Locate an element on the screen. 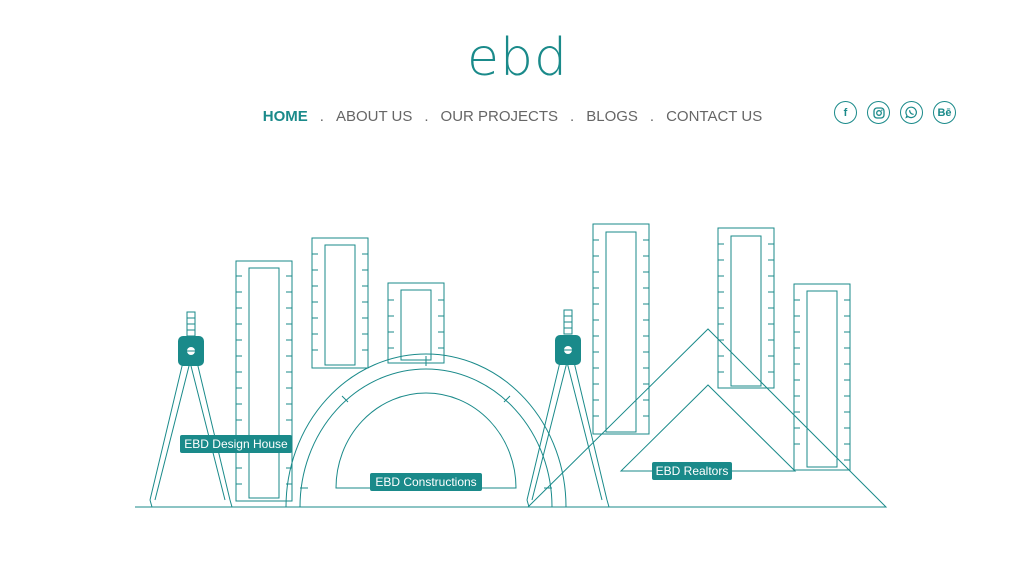 Image resolution: width=1035 pixels, height=586 pixels. hotspot-constructions: EBD Constructions is located at coordinates (426, 482).